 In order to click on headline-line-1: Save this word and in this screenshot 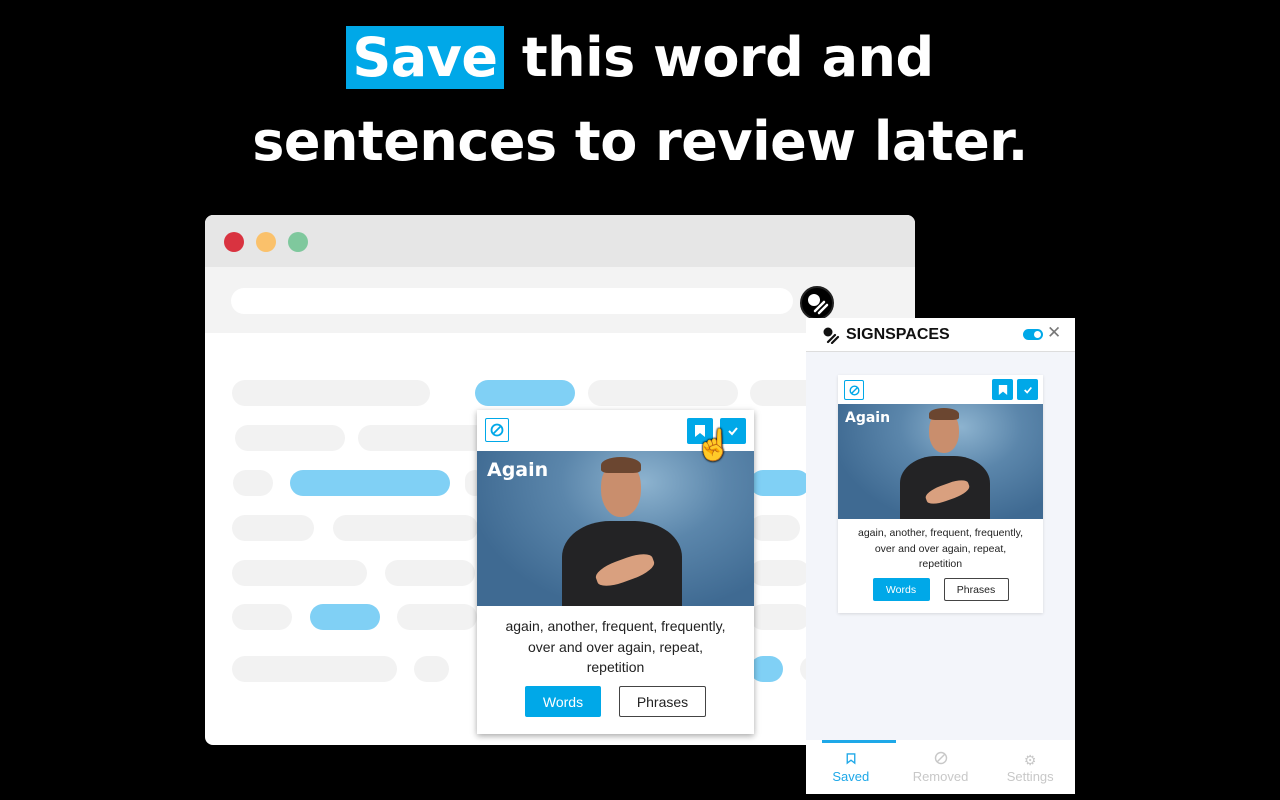, I will do `click(640, 57)`.